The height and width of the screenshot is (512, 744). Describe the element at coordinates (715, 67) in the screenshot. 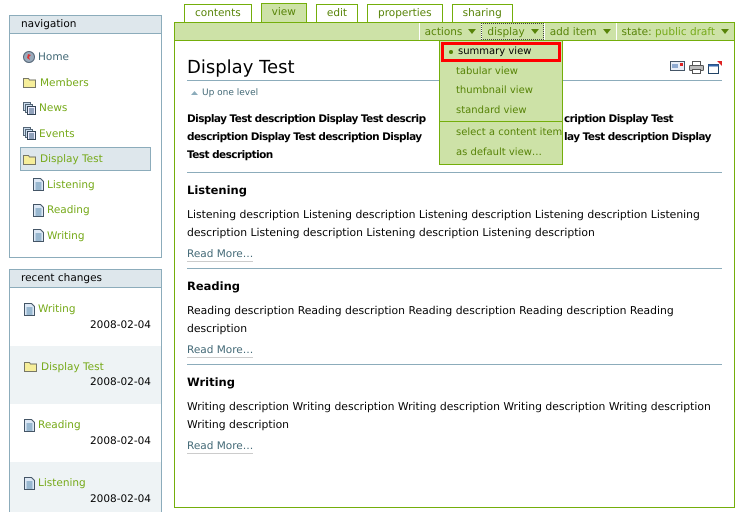

I see `fullscreen-icon` at that location.